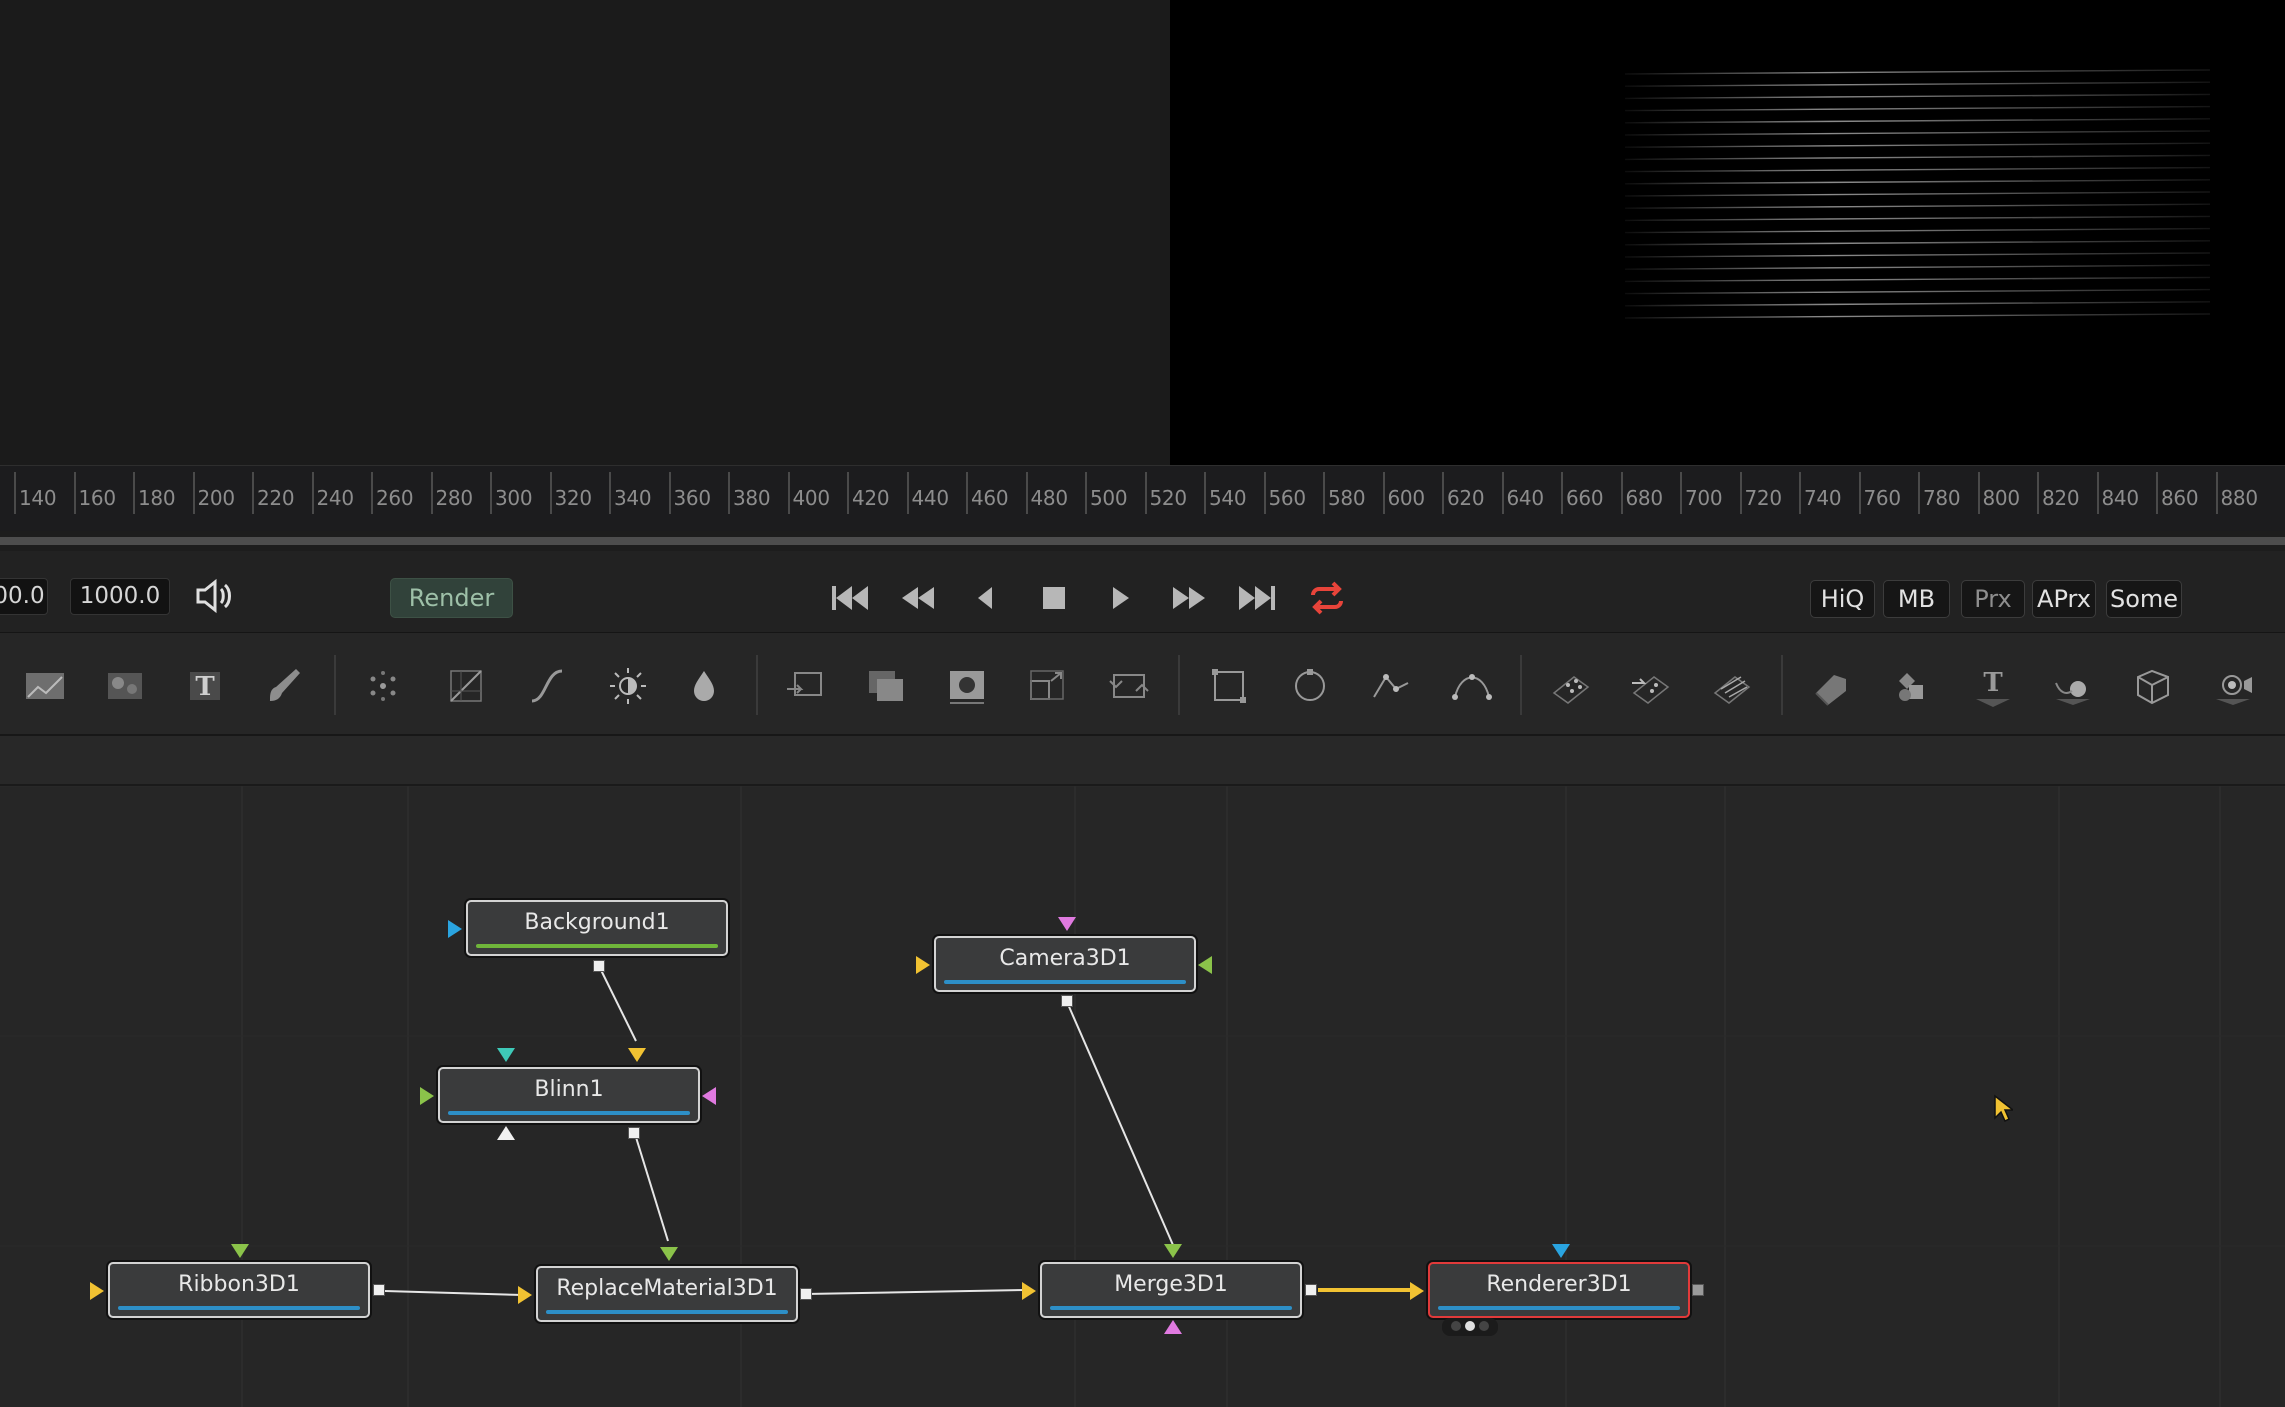 This screenshot has height=1407, width=2285. Describe the element at coordinates (24, 596) in the screenshot. I see `global-start-field: 00.0` at that location.